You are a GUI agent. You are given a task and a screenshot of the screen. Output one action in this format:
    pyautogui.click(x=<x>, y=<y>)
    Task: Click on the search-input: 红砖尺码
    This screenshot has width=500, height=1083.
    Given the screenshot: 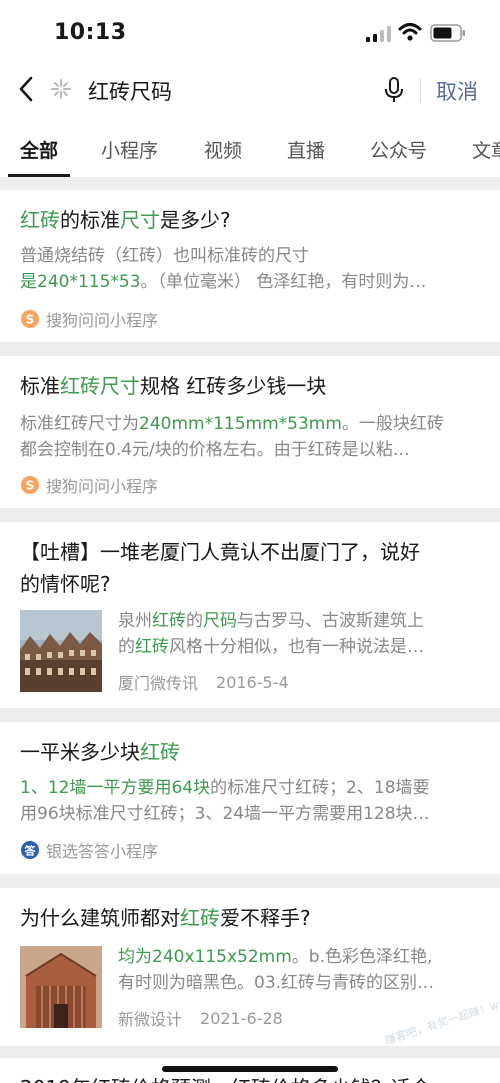 What is the action you would take?
    pyautogui.click(x=130, y=91)
    